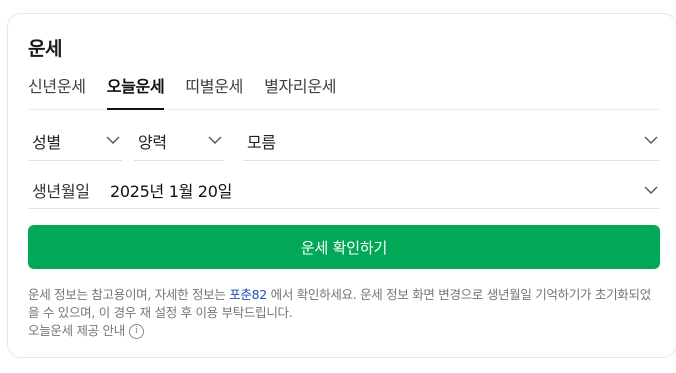 This screenshot has width=676, height=373. I want to click on tab-new-year-fortune: 신년운세, so click(57, 91).